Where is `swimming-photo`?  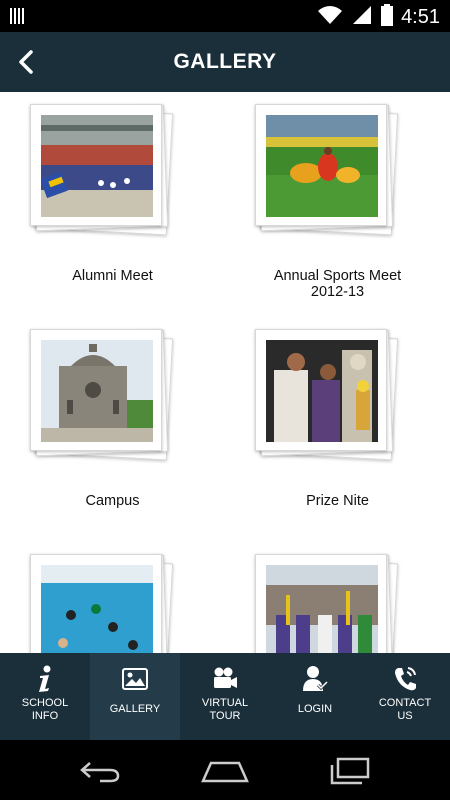 swimming-photo is located at coordinates (97, 609).